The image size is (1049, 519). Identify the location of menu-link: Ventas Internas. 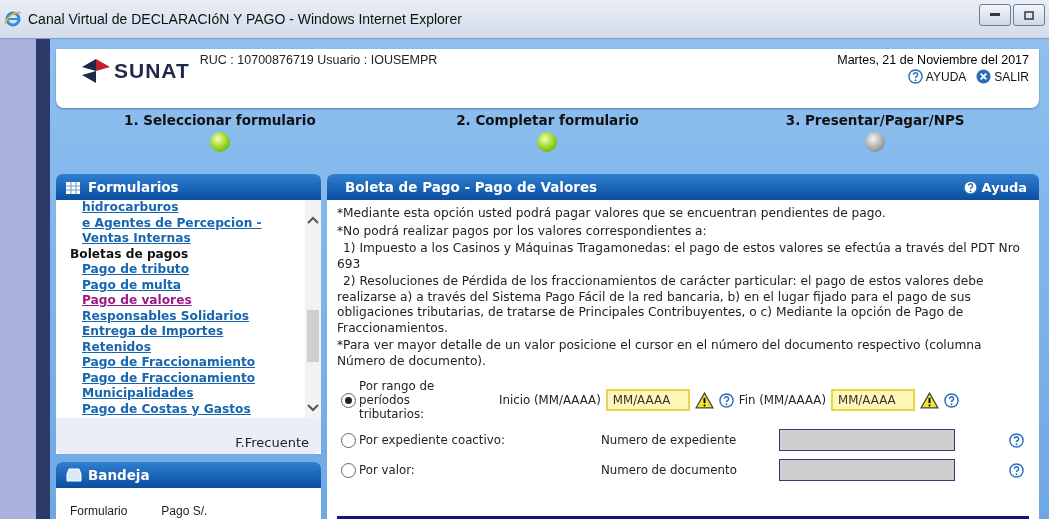
(187, 239).